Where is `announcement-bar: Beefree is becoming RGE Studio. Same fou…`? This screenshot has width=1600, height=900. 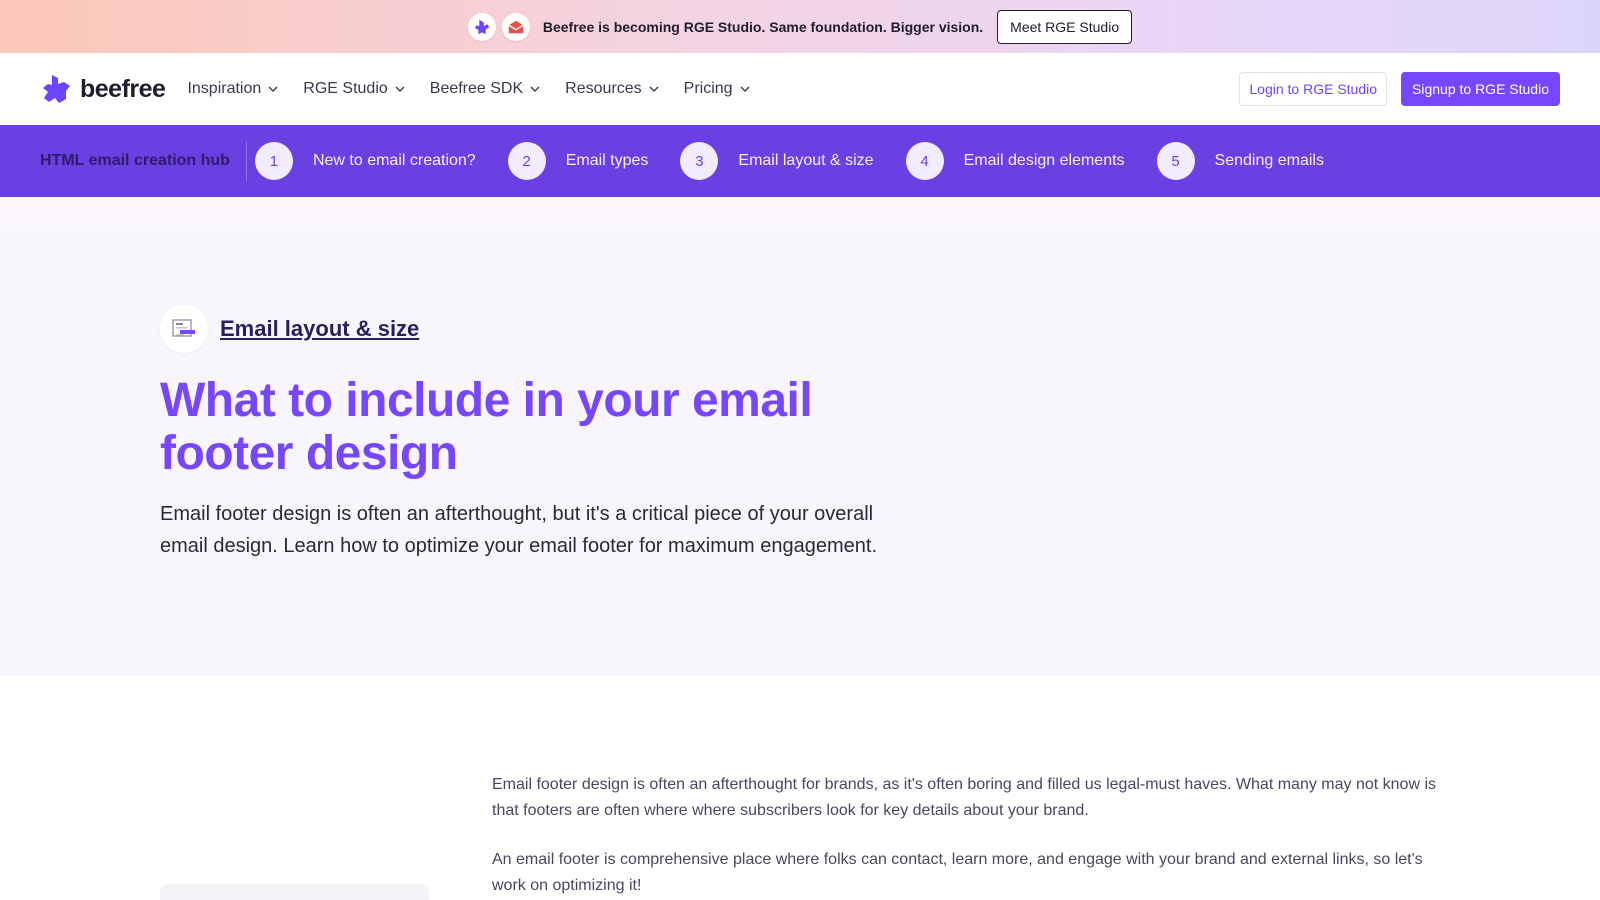 announcement-bar: Beefree is becoming RGE Studio. Same fou… is located at coordinates (800, 26).